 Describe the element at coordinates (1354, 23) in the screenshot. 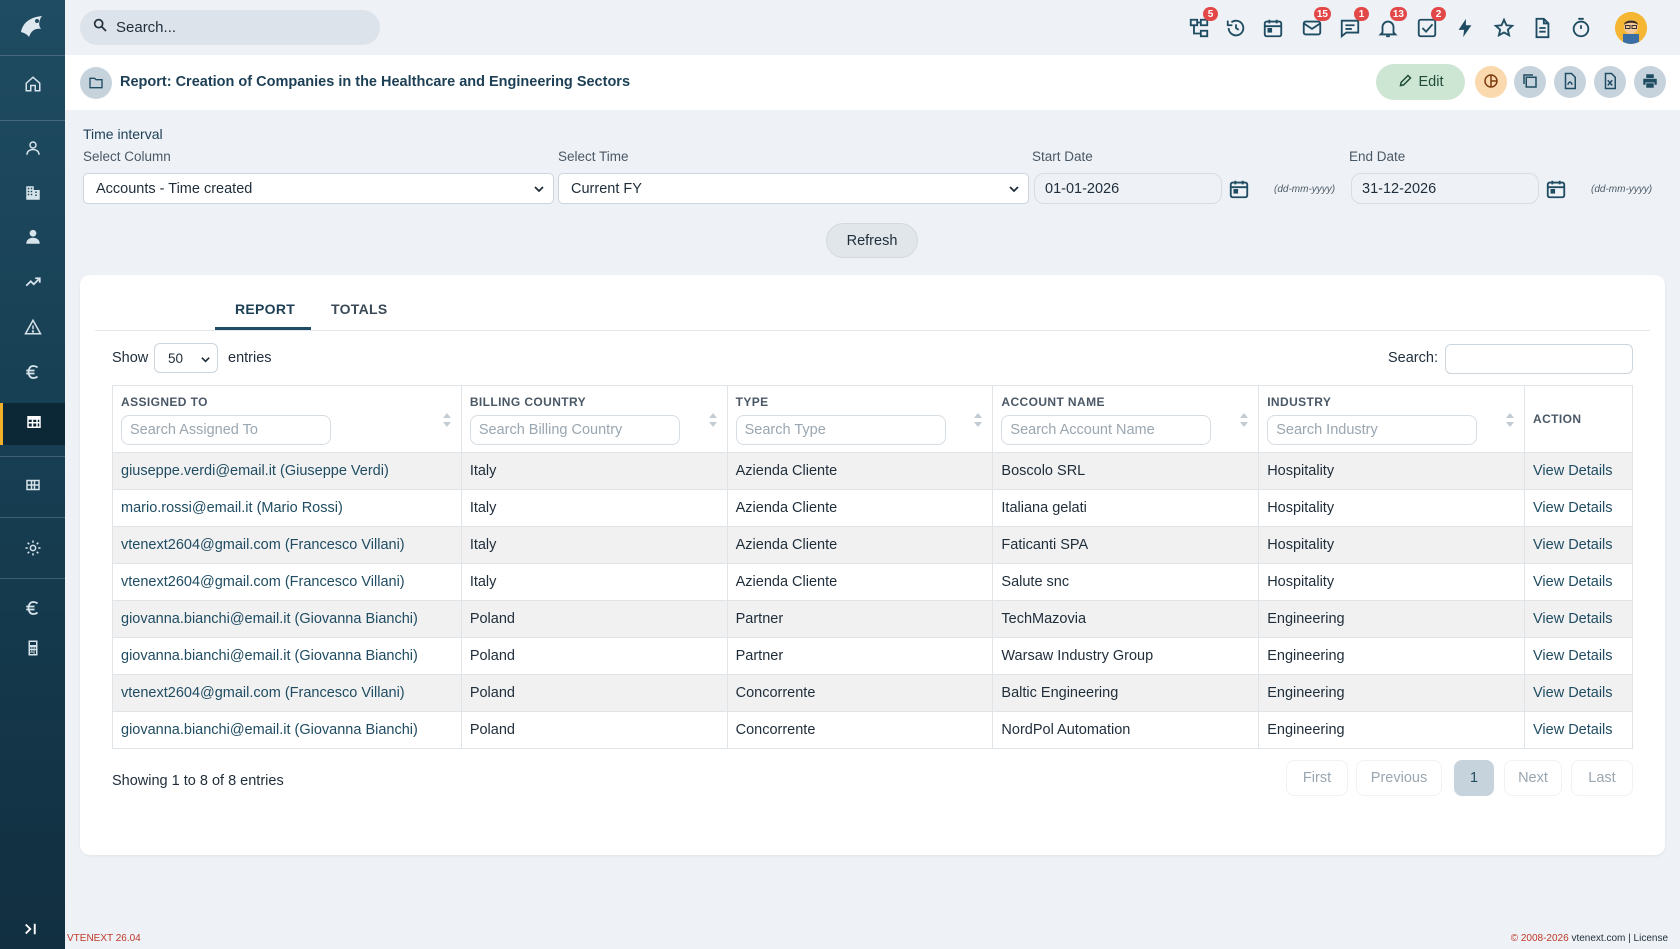

I see `chat-icon: 1` at that location.